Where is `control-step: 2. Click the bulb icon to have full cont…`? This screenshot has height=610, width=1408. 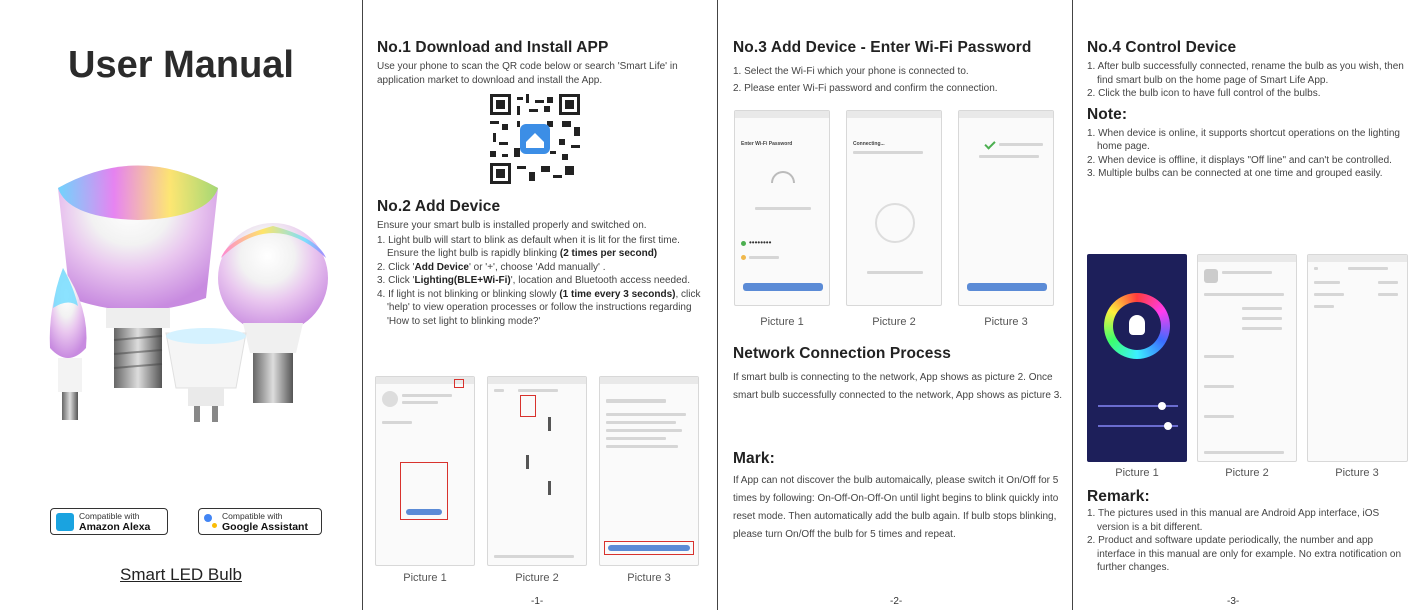
control-step: 2. Click the bulb icon to have full cont… is located at coordinates (1204, 93).